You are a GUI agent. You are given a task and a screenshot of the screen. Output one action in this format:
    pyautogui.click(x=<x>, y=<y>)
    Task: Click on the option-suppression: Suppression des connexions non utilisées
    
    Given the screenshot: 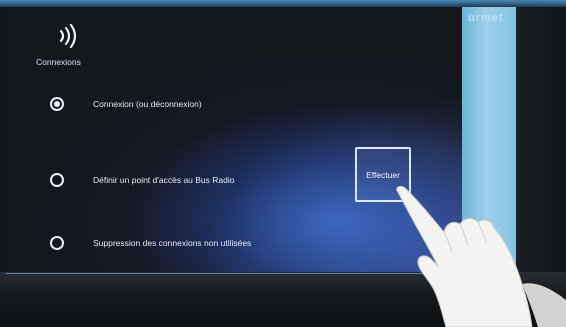 What is the action you would take?
    pyautogui.click(x=150, y=243)
    